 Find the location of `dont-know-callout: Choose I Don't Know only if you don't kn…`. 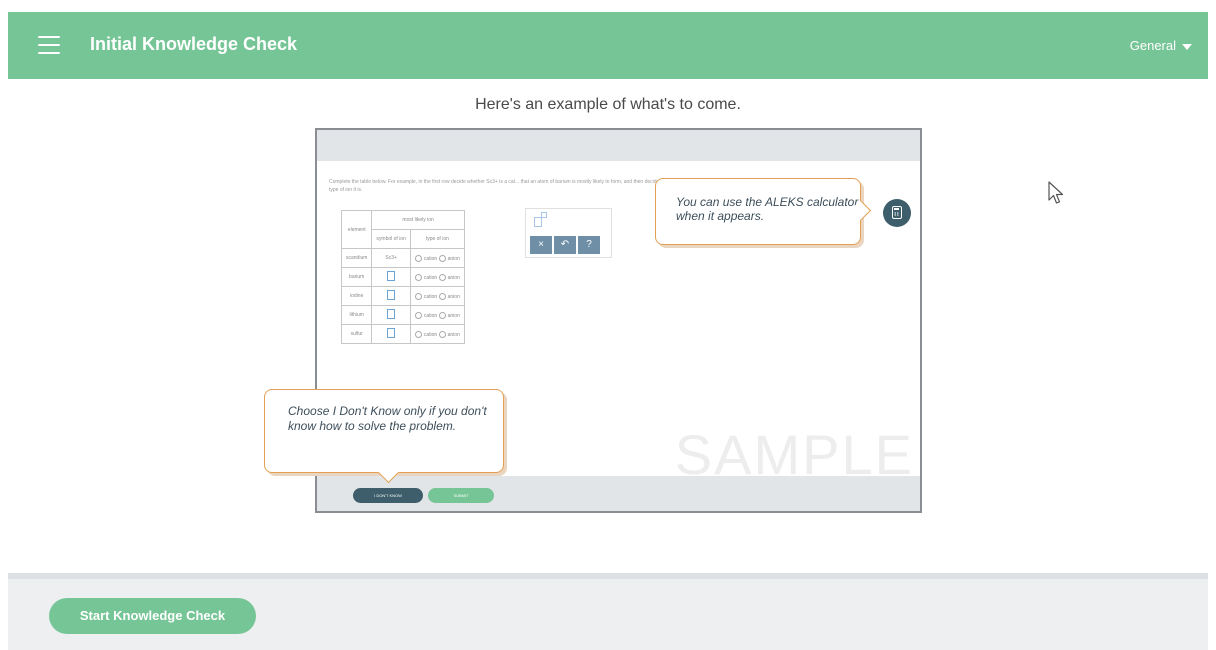

dont-know-callout: Choose I Don't Know only if you don't kn… is located at coordinates (384, 436).